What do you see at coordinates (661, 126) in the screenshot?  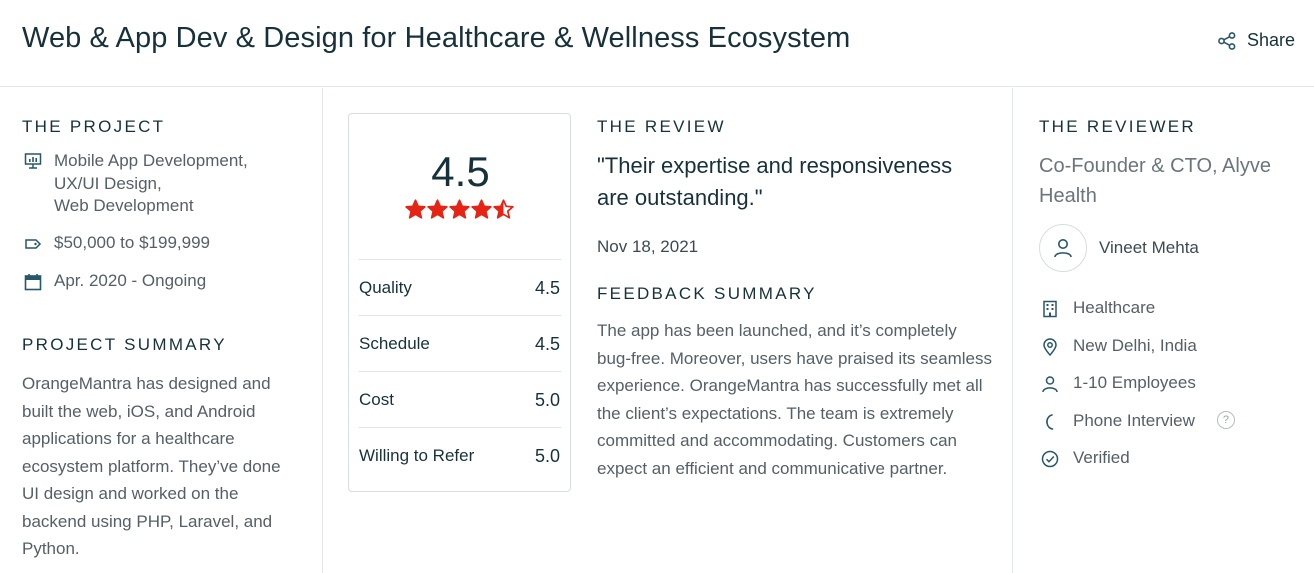 I see `review-heading: THE REVIEW` at bounding box center [661, 126].